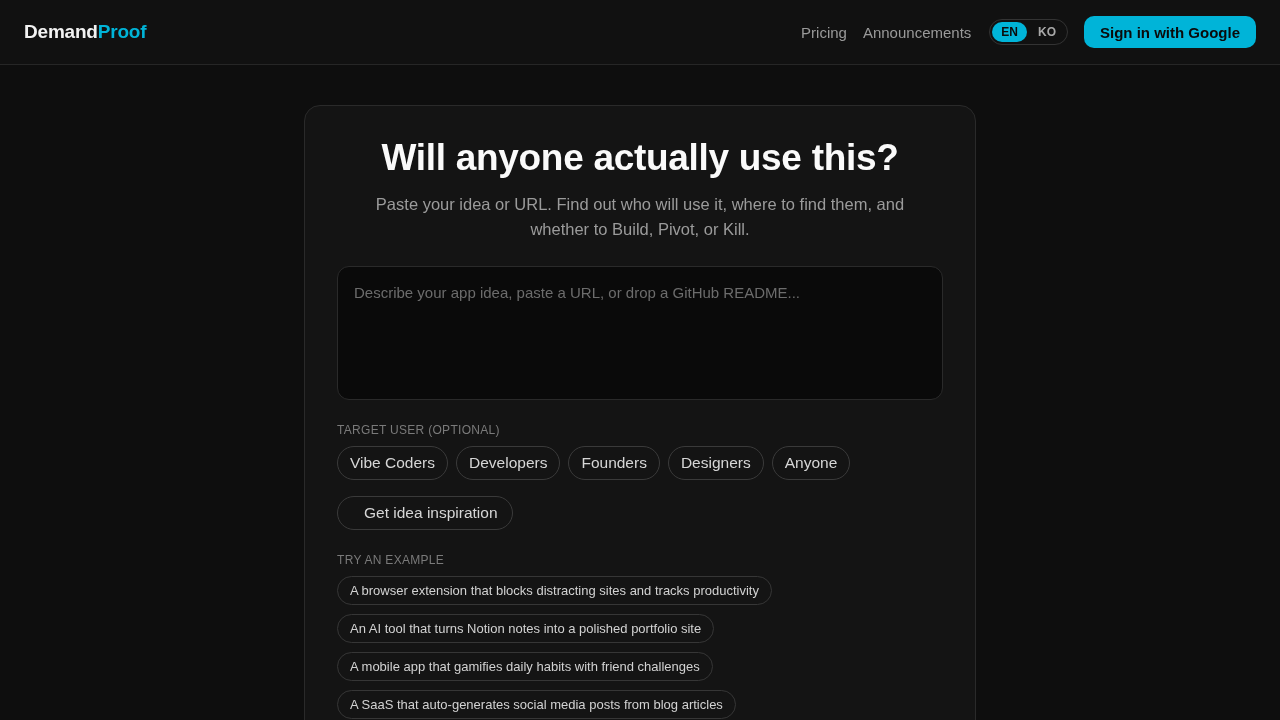 The width and height of the screenshot is (1280, 720). Describe the element at coordinates (1170, 32) in the screenshot. I see `sign-in-button: Sign in with Google` at that location.